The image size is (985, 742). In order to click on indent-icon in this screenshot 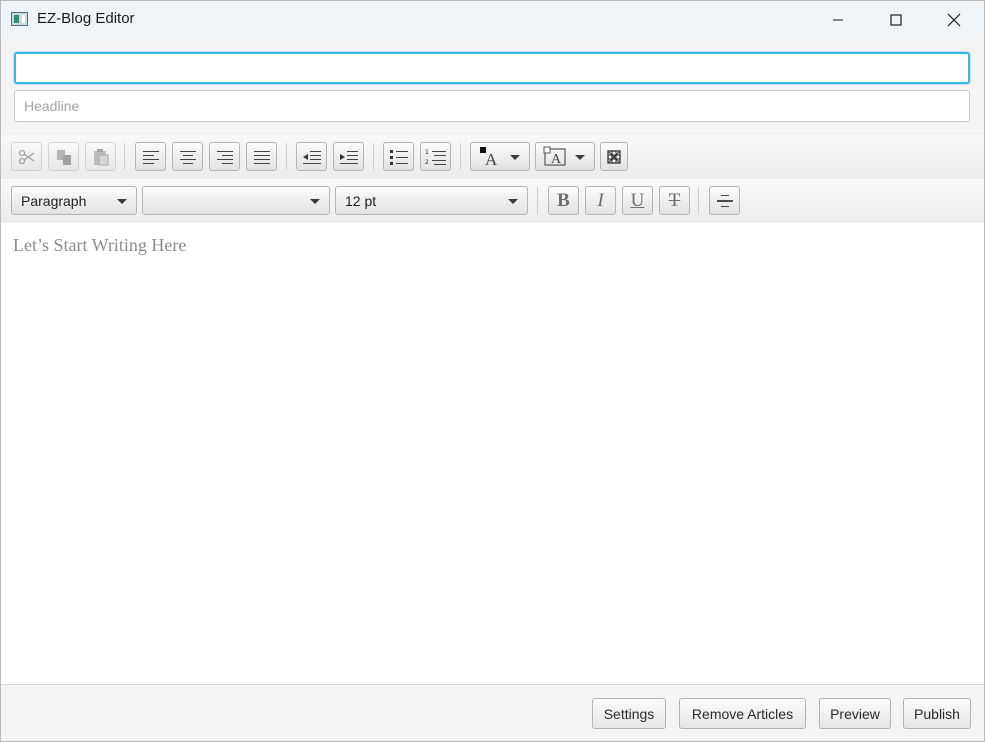, I will do `click(348, 157)`.